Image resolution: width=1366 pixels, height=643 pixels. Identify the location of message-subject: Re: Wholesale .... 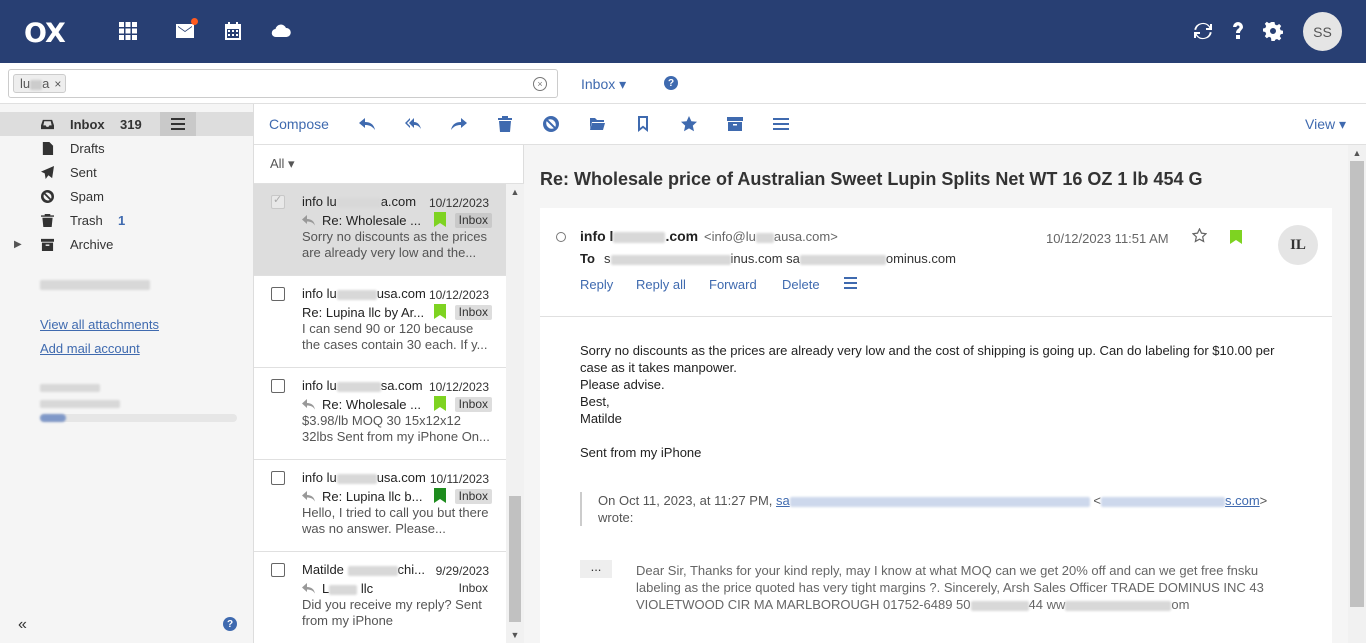
(371, 404).